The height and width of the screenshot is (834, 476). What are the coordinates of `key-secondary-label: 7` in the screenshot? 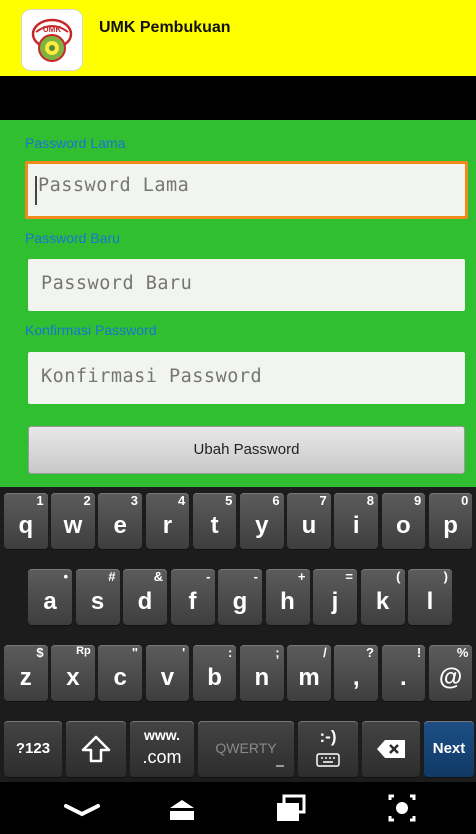 It's located at (323, 500).